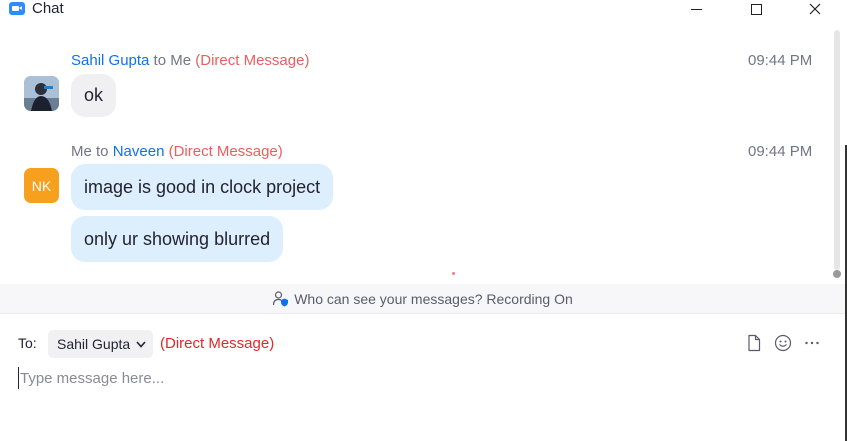 The width and height of the screenshot is (847, 441). I want to click on message-bubble: image is good in clock project, so click(202, 187).